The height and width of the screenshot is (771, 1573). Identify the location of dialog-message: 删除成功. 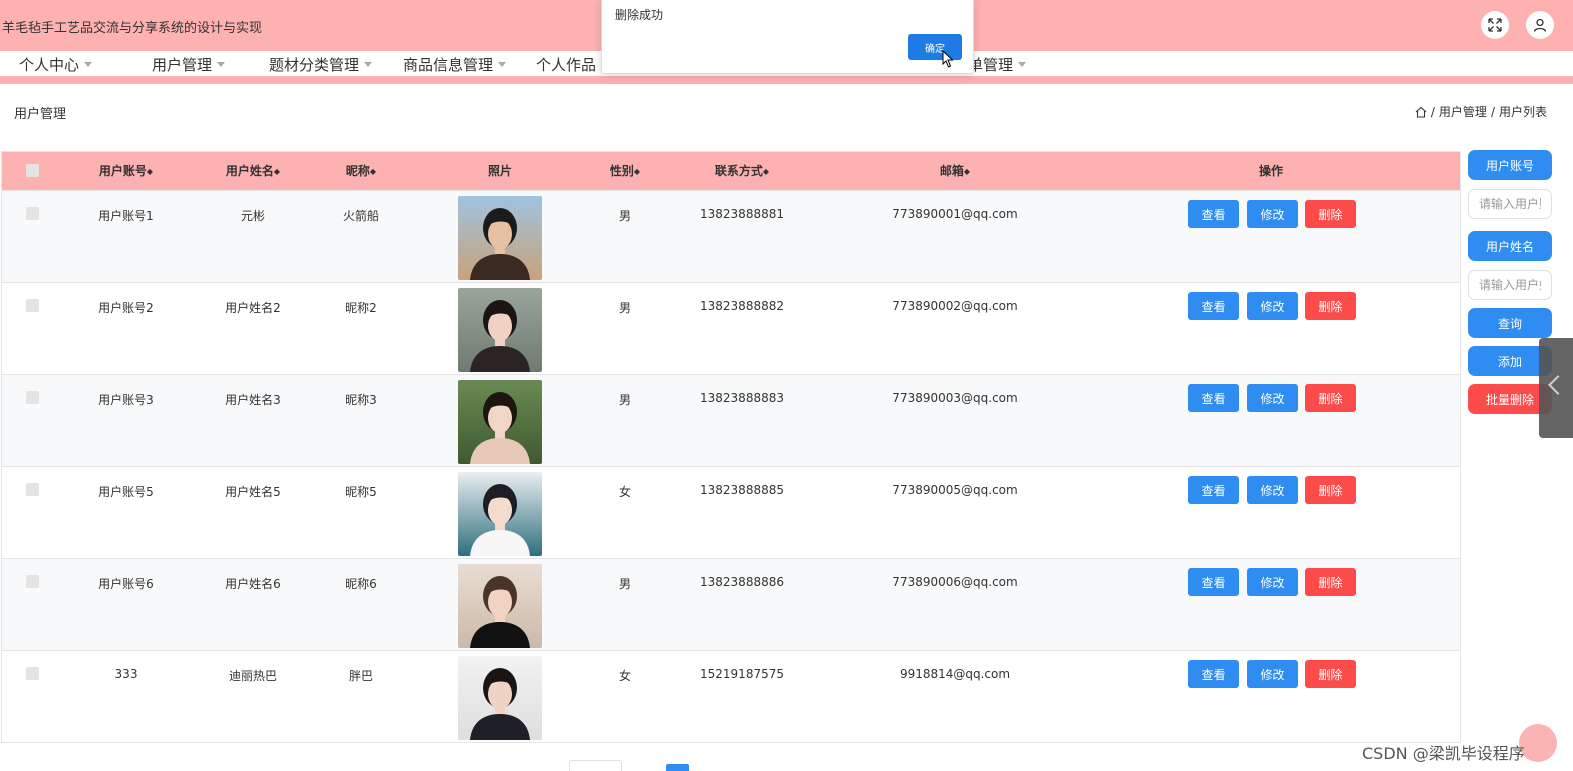
(639, 15).